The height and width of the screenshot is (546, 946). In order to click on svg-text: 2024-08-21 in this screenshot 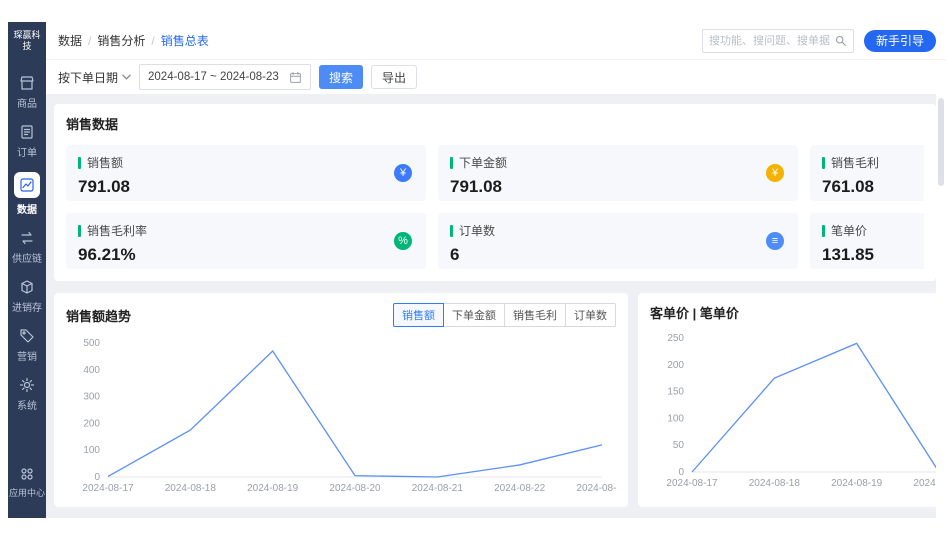, I will do `click(438, 488)`.